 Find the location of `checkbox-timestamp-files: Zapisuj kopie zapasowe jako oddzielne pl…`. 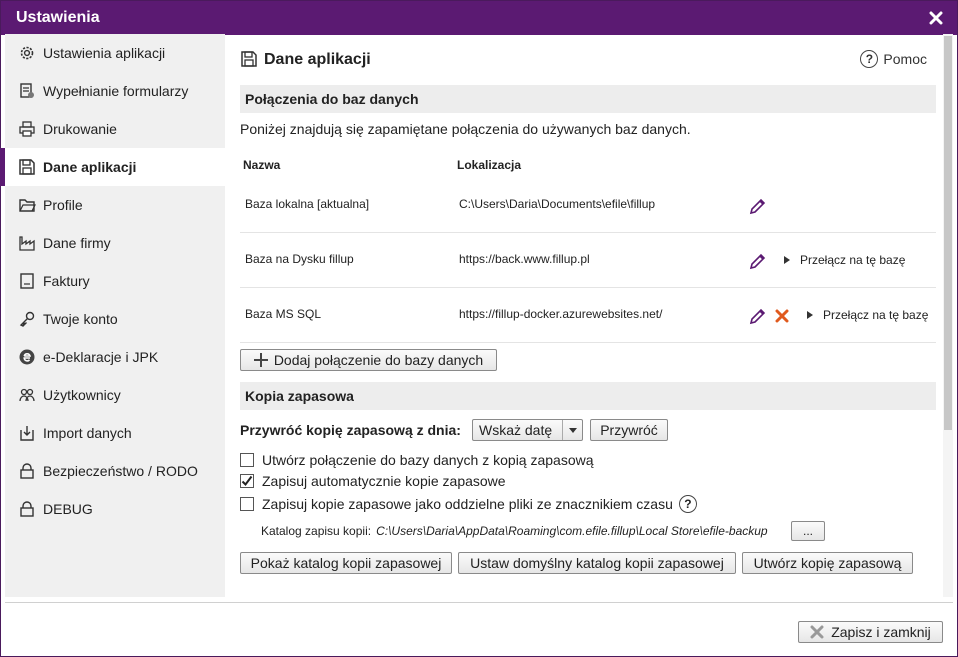

checkbox-timestamp-files: Zapisuj kopie zapasowe jako oddzielne pl… is located at coordinates (468, 504).